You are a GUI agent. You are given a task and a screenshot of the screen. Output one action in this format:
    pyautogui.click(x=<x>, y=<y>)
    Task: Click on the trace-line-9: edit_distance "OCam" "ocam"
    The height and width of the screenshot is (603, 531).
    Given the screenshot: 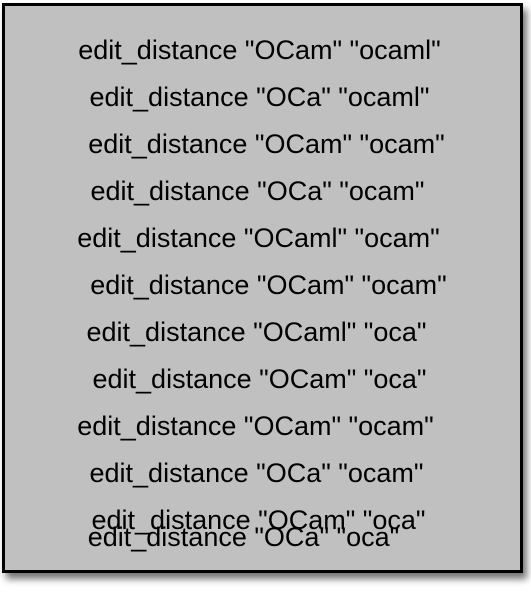 What is the action you would take?
    pyautogui.click(x=255, y=426)
    